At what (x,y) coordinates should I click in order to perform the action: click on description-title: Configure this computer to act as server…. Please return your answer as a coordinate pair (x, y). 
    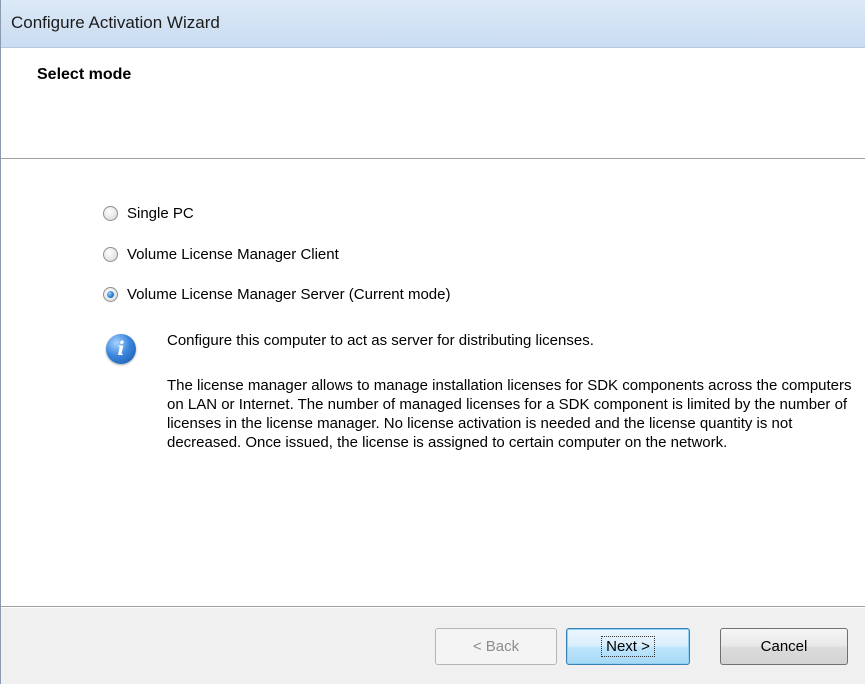
    Looking at the image, I should click on (380, 340).